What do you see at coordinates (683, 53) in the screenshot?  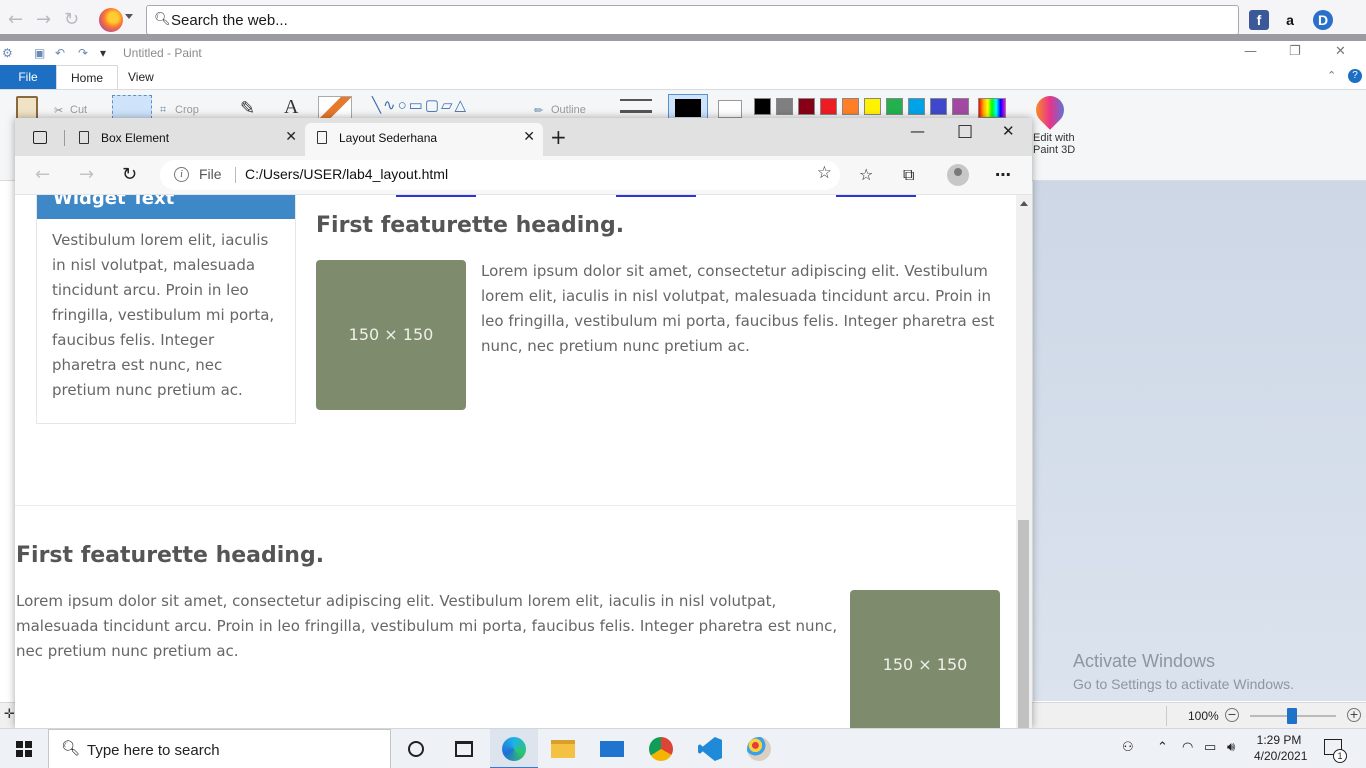 I see `paint-titlebar: ⚙ ▣ ↶ ↷ ▾ Untitled - Paint — ❐ ✕` at bounding box center [683, 53].